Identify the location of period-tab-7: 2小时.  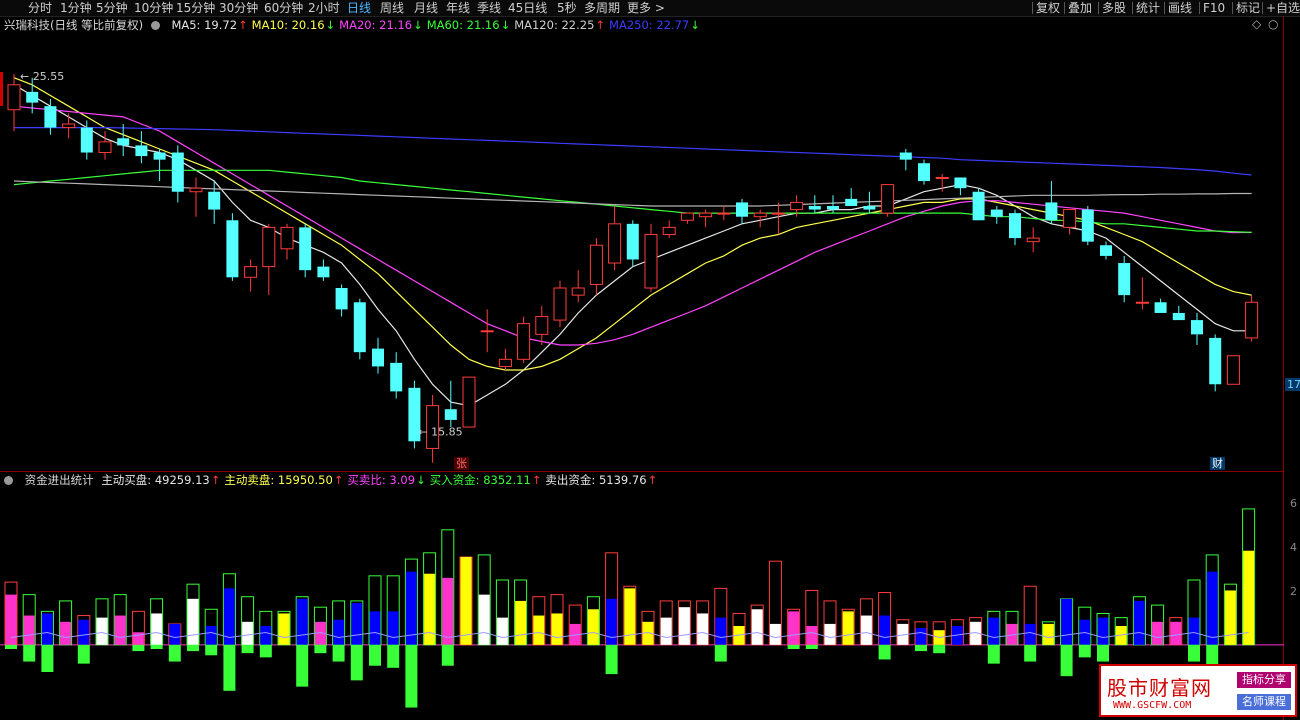
(324, 8).